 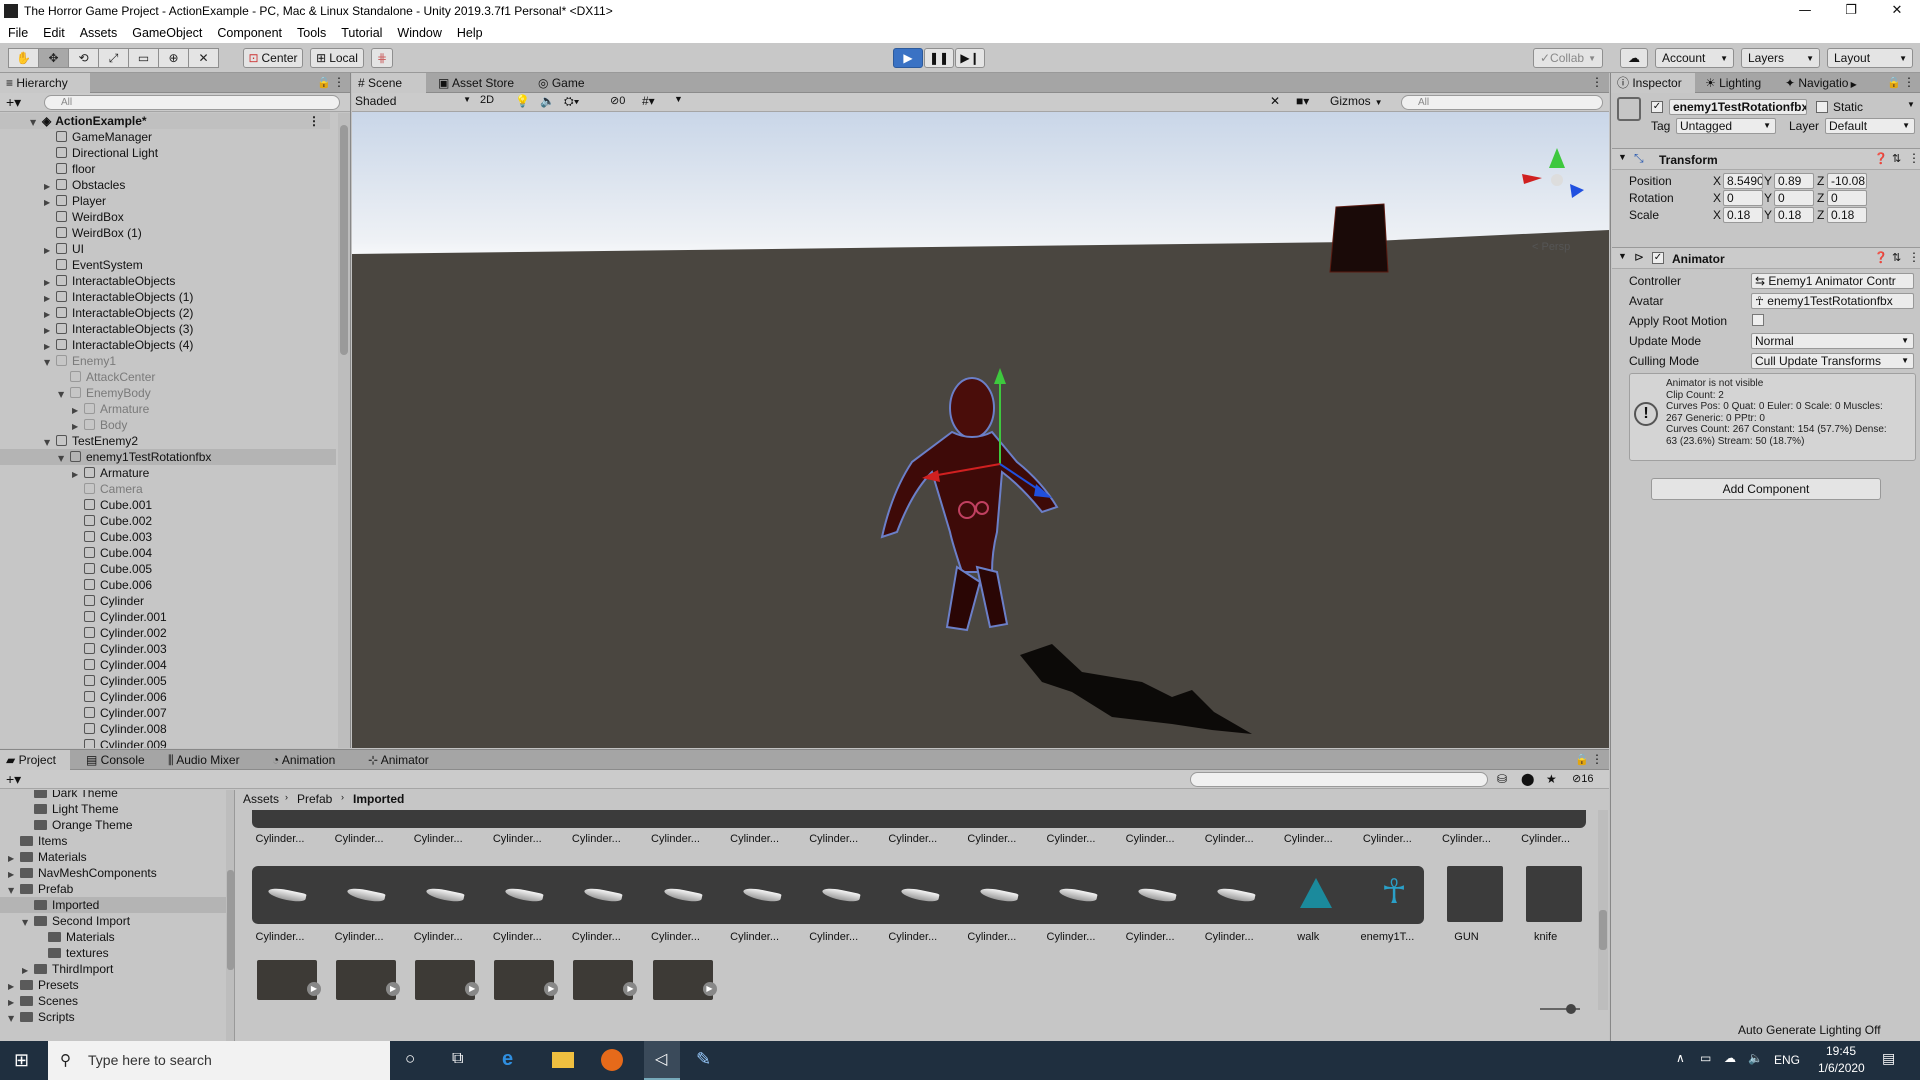 I want to click on cortana-icon: ○, so click(x=410, y=1059).